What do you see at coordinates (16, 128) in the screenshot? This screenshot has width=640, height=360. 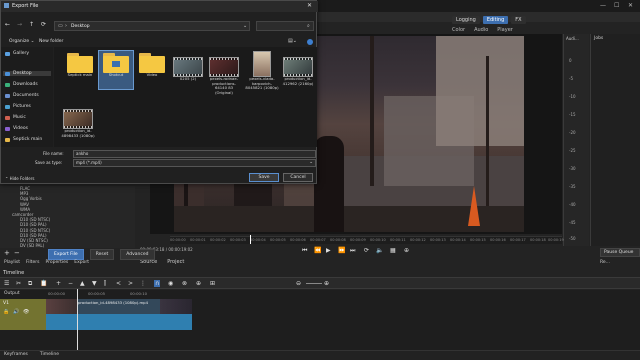 I see `nav-item-videos: Videos` at bounding box center [16, 128].